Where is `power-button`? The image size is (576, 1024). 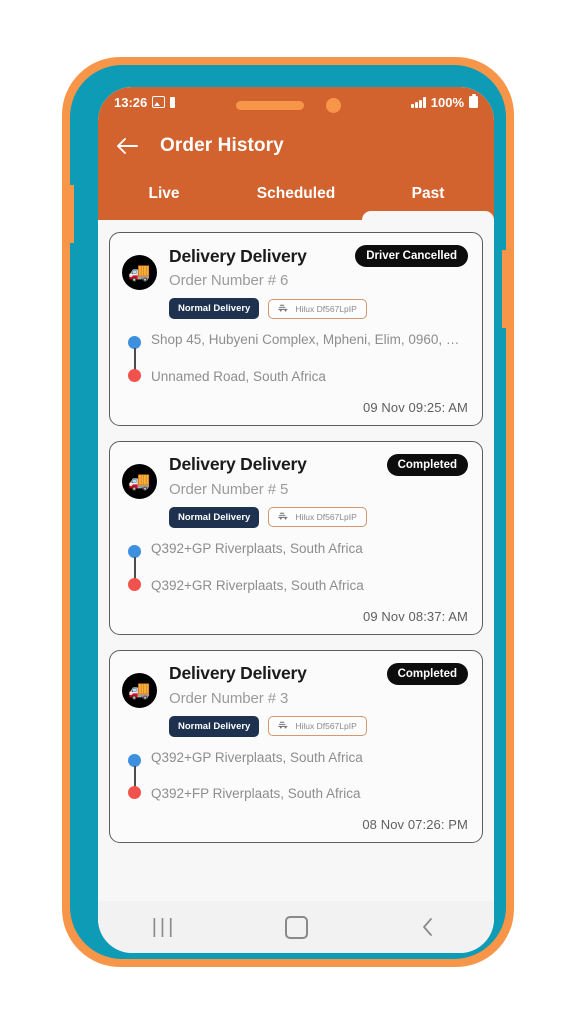 power-button is located at coordinates (507, 289).